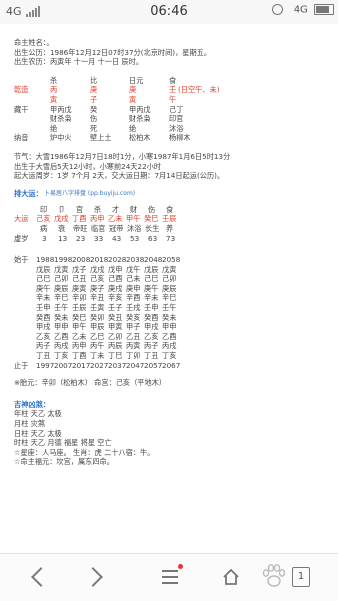 This screenshot has height=601, width=338. I want to click on paidayun-title: 排大运：, so click(28, 193).